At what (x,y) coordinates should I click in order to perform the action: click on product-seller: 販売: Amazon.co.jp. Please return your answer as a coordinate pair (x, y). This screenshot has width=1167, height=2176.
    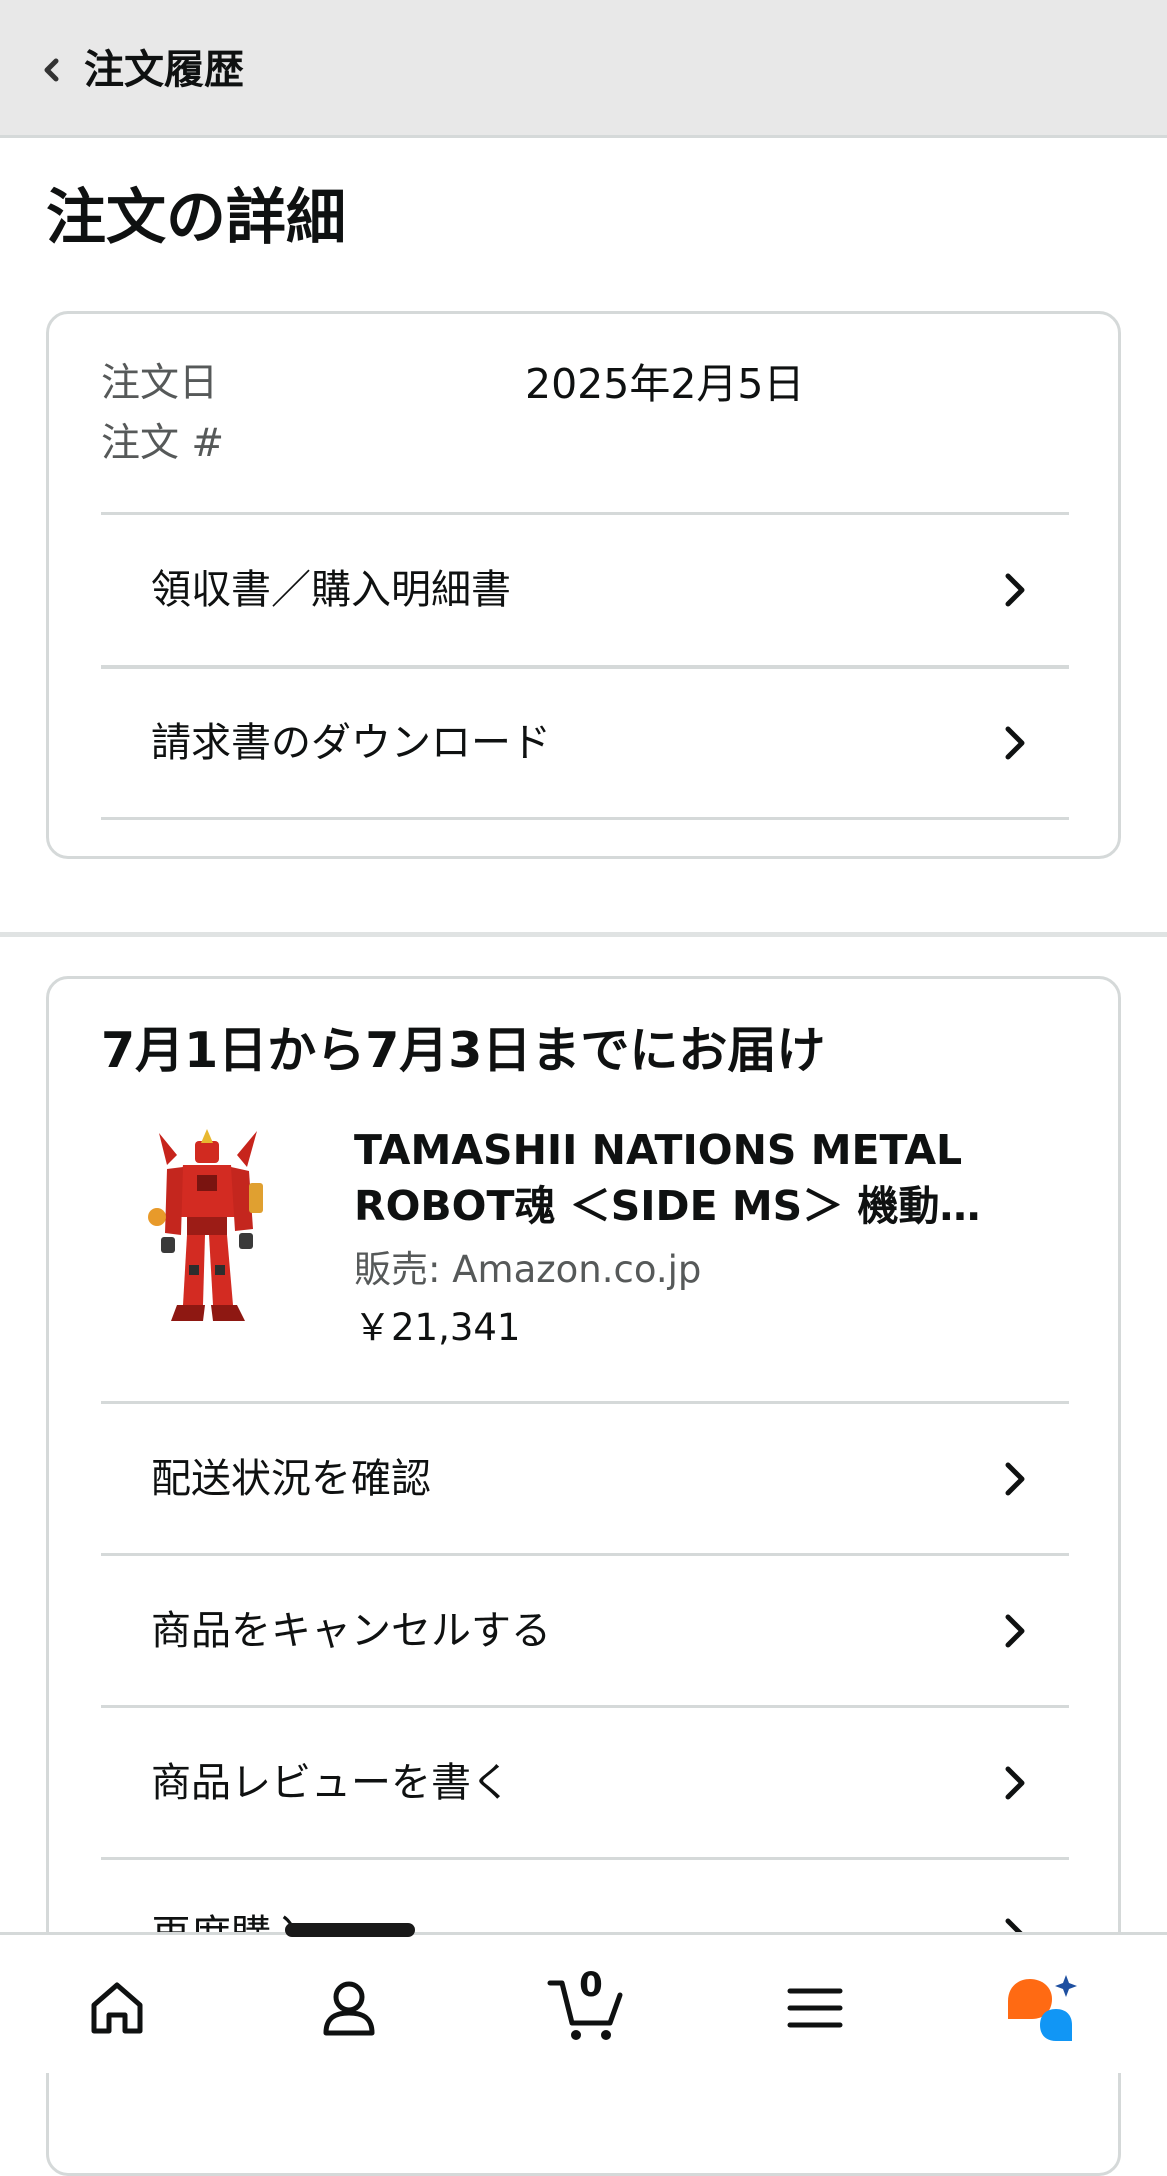
    Looking at the image, I should click on (528, 1269).